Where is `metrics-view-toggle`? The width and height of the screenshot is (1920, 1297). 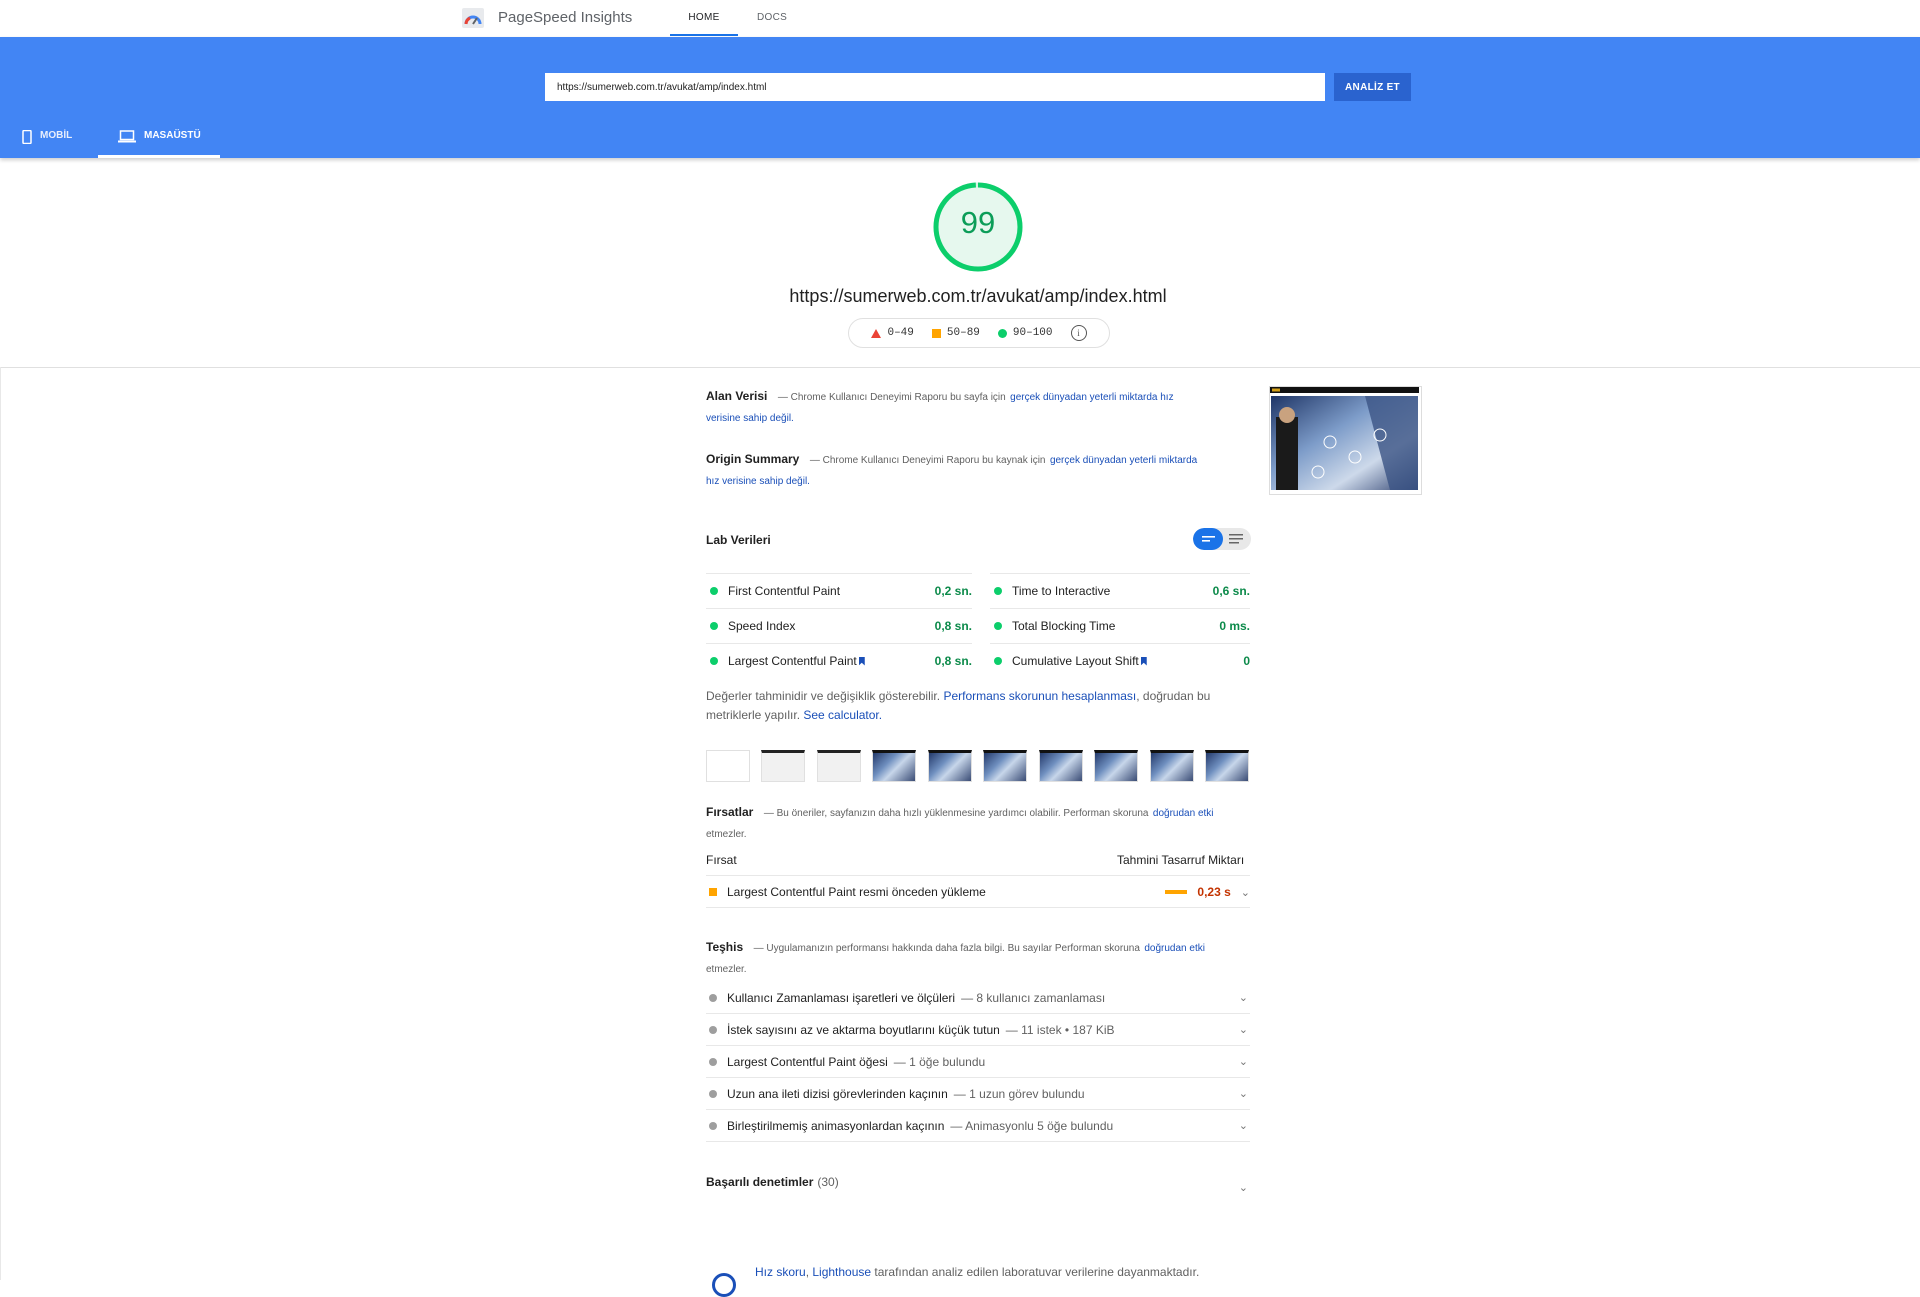 metrics-view-toggle is located at coordinates (1222, 539).